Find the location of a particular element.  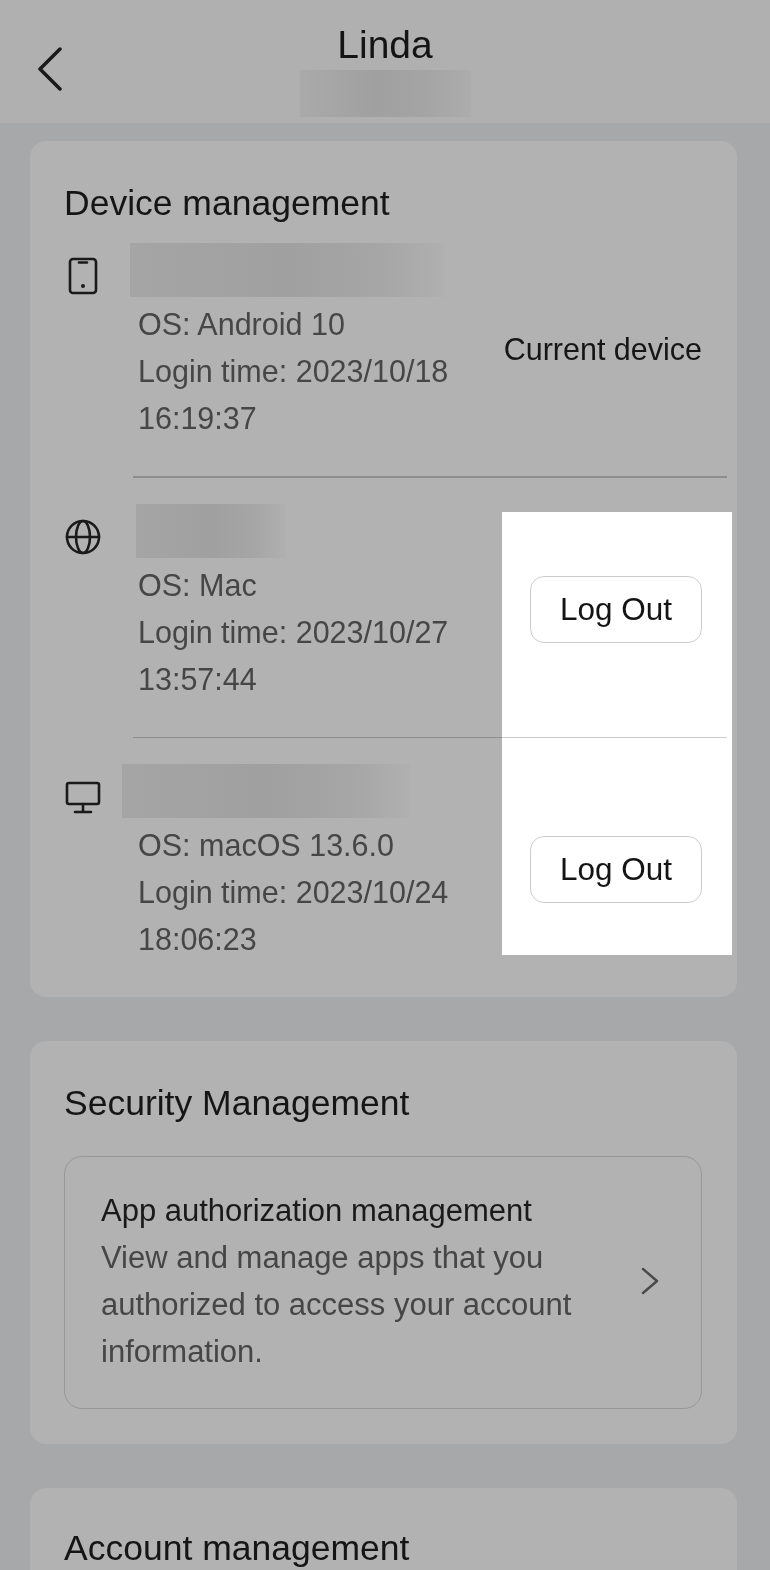

back-button is located at coordinates (50, 69).